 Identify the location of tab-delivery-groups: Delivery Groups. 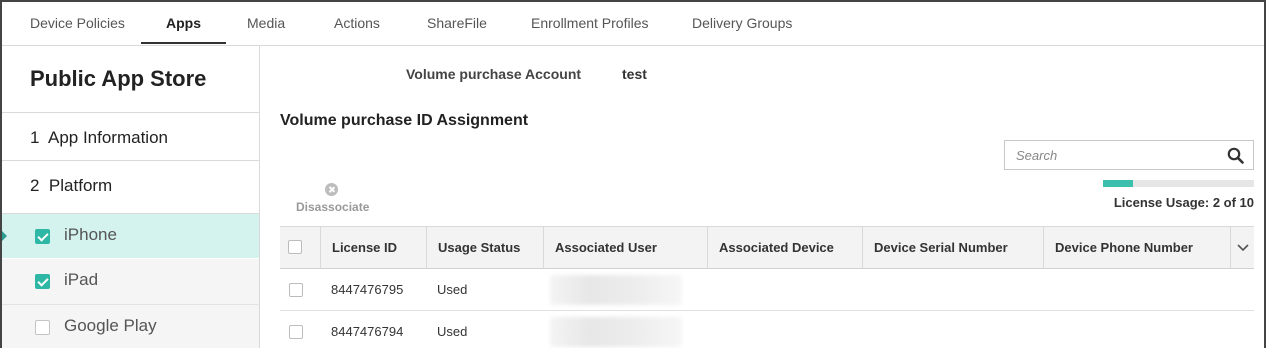
(742, 23).